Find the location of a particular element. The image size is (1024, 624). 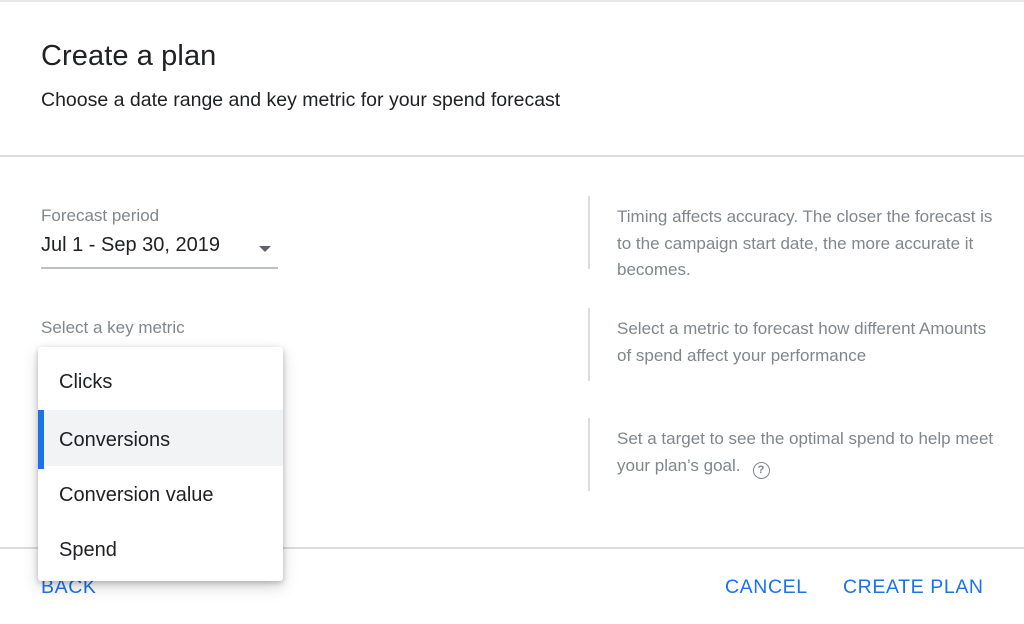

menu-item-conversions: Conversions is located at coordinates (160, 439).